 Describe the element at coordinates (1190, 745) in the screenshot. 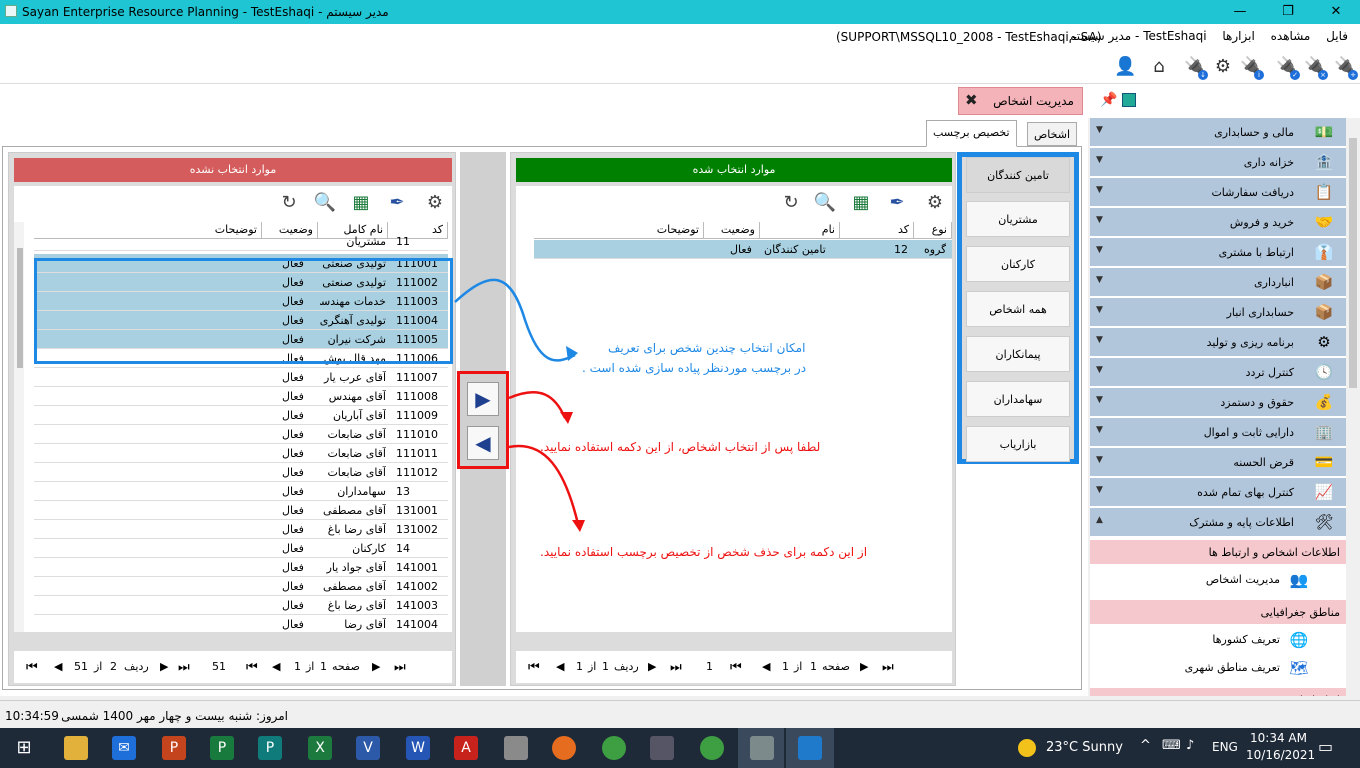

I see `volume-icon: ♪` at that location.